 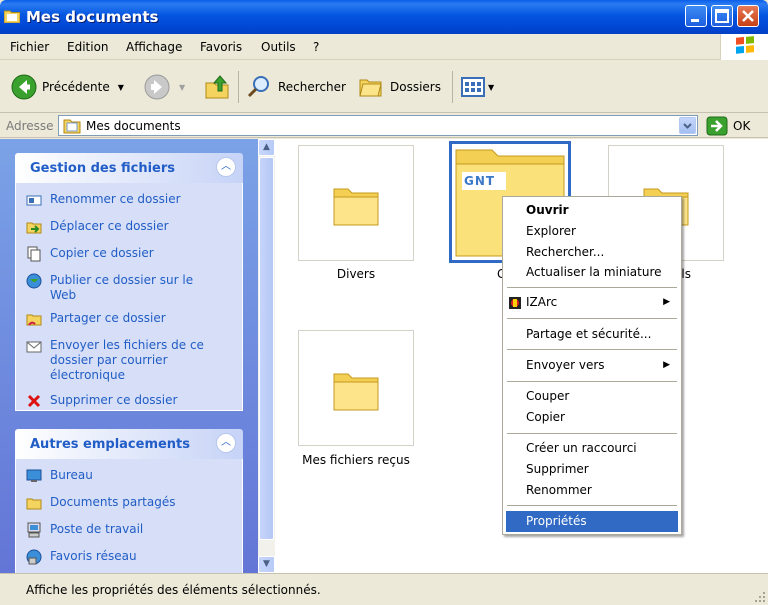 What do you see at coordinates (157, 87) in the screenshot?
I see `forward-arrow-icon` at bounding box center [157, 87].